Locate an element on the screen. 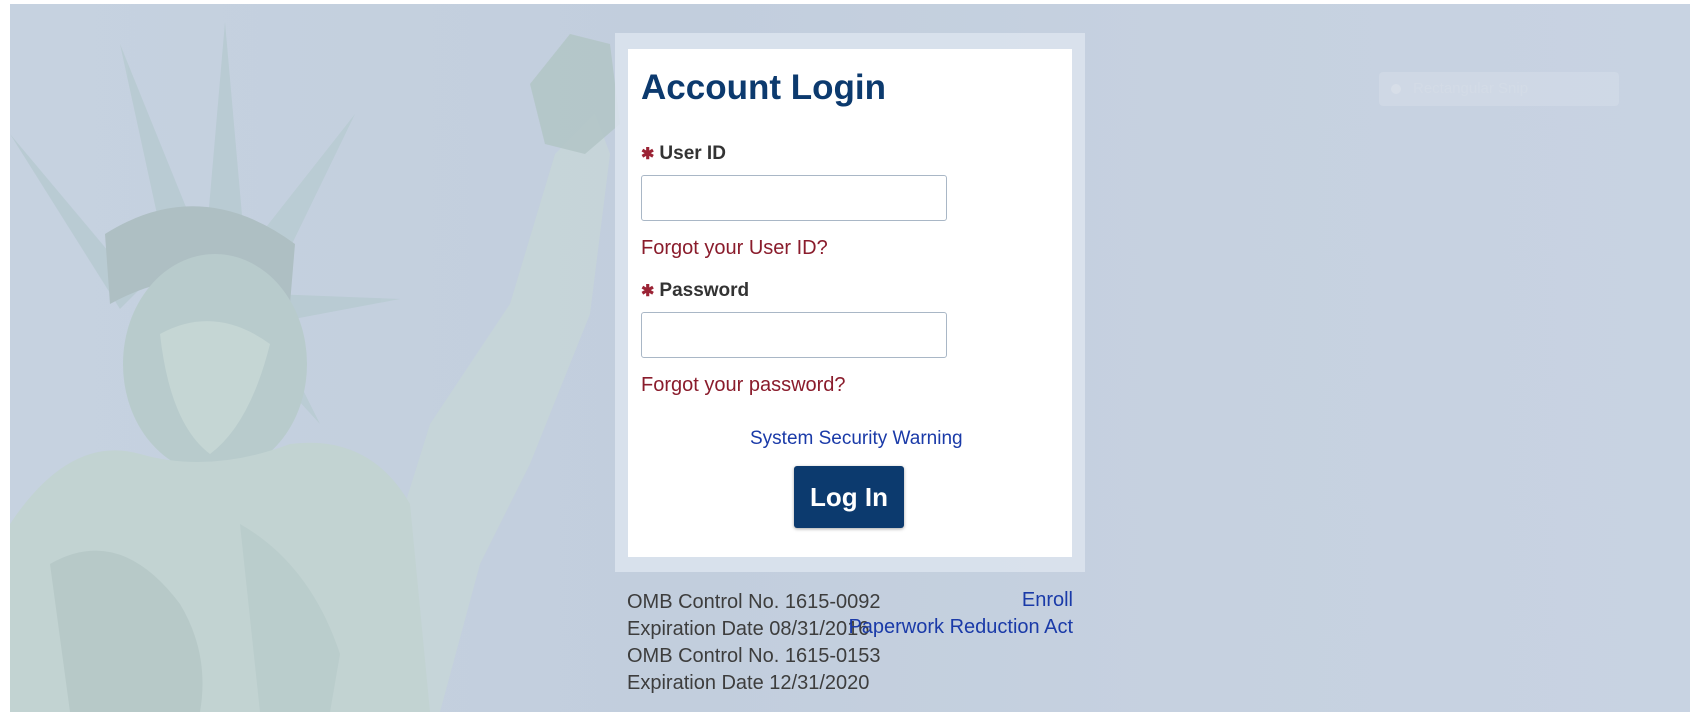  omb-line: Expiration Date 12/31/2020 is located at coordinates (748, 683).